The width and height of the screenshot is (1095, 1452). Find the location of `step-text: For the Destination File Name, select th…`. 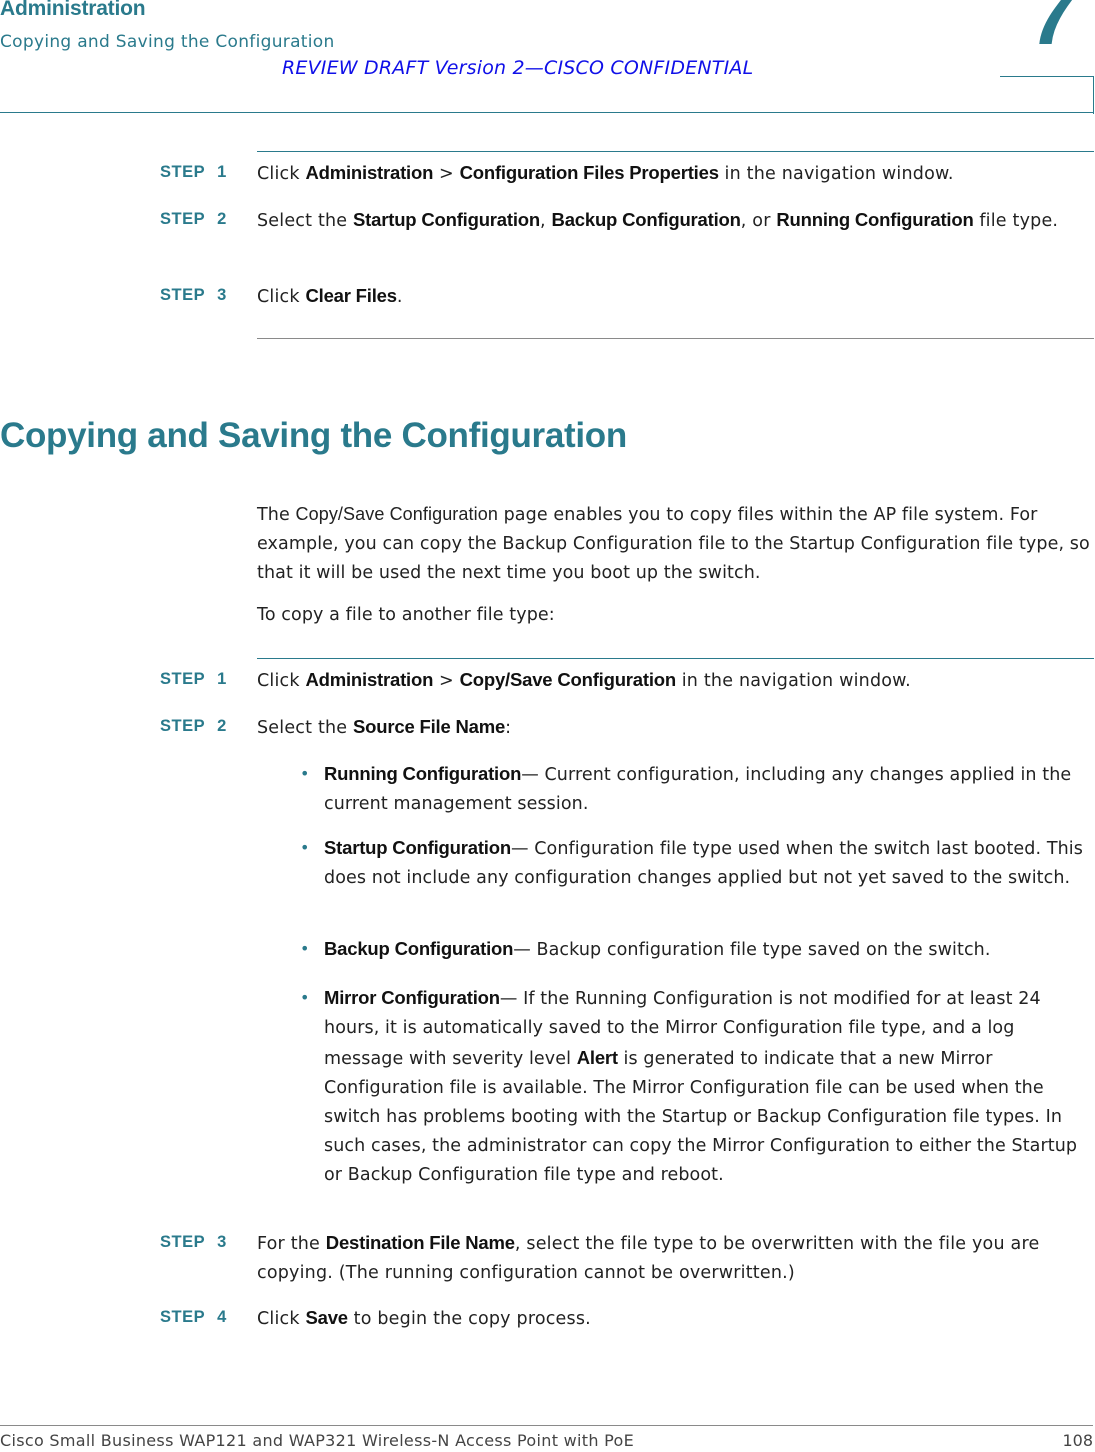

step-text: For the Destination File Name, select th… is located at coordinates (676, 1258).